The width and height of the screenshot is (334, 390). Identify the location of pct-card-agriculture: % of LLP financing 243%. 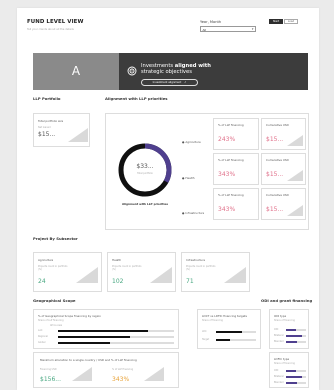
(236, 134).